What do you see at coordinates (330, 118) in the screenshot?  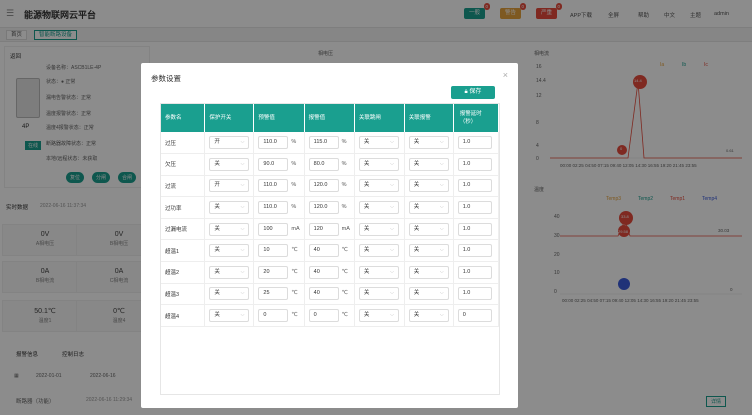 I see `table-header-row: 参数名 保护开关 预警值 报警值 关联跳闸 关联报警 报警延时（秒）` at bounding box center [330, 118].